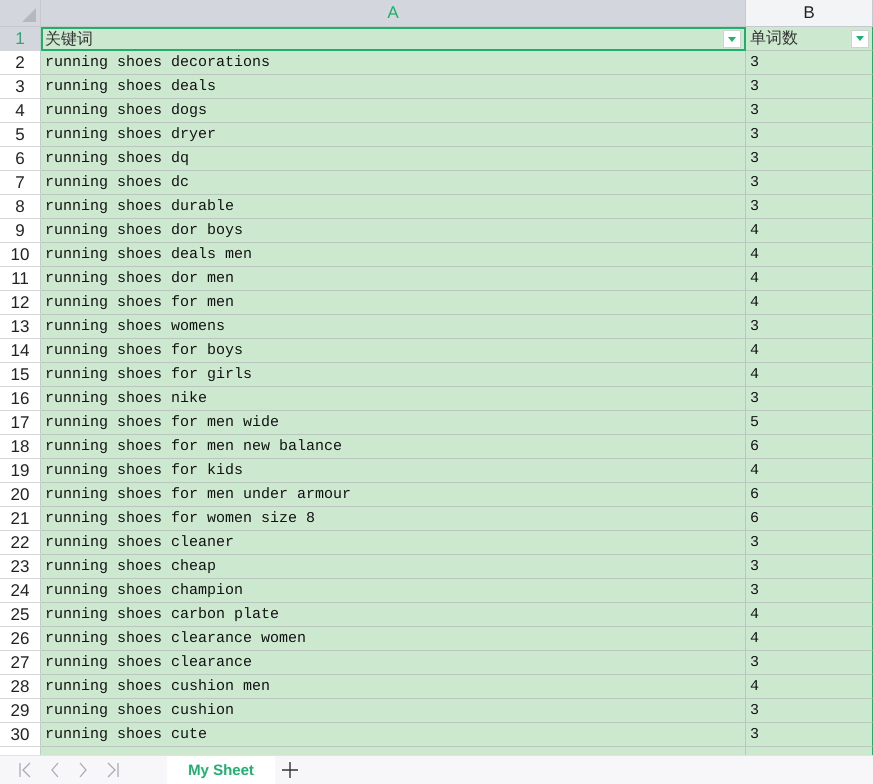  Describe the element at coordinates (393, 687) in the screenshot. I see `table-cell: running shoes cushion men` at that location.